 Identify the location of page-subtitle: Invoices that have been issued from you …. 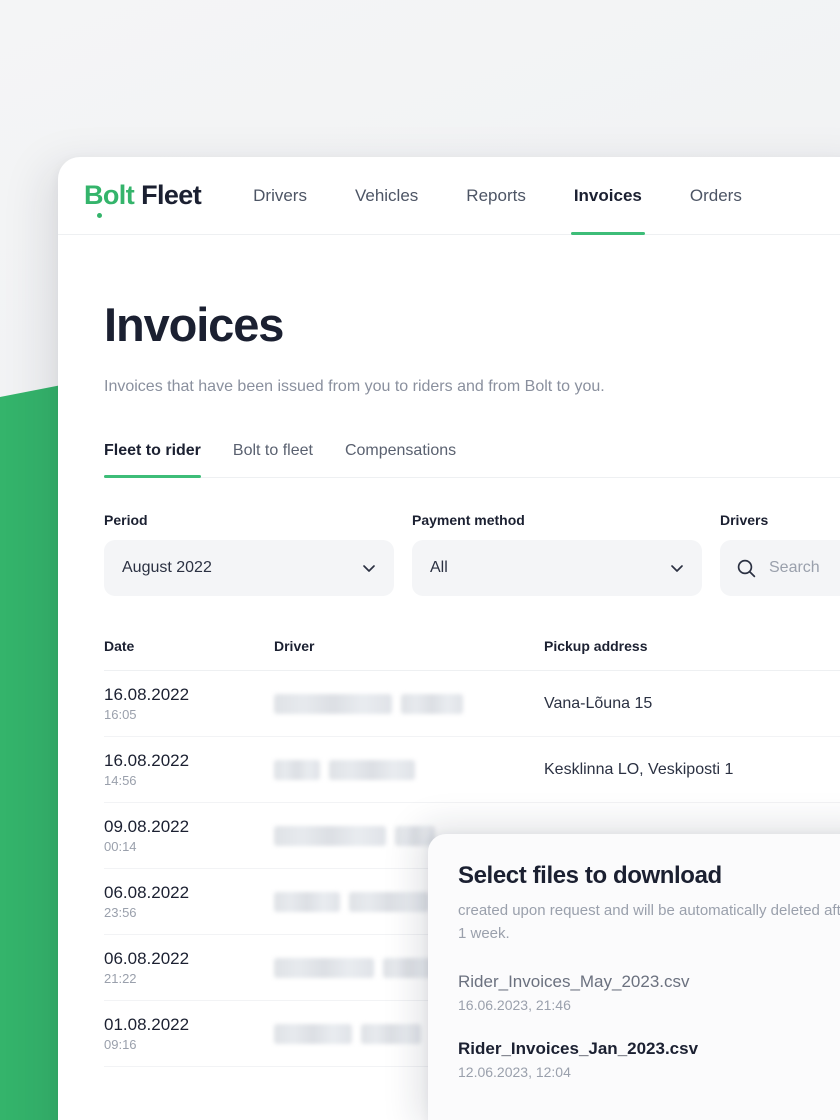
(354, 386).